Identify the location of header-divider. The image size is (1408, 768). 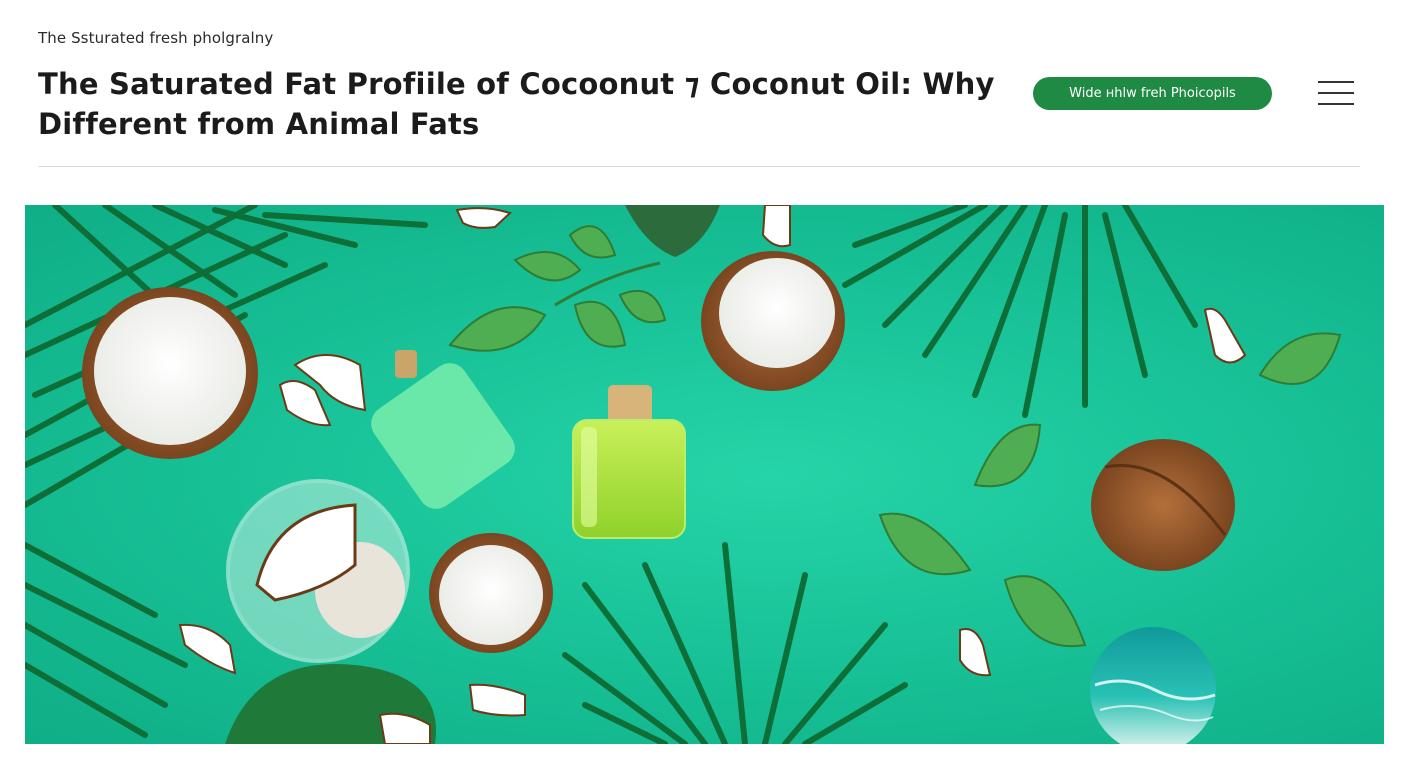
(699, 166).